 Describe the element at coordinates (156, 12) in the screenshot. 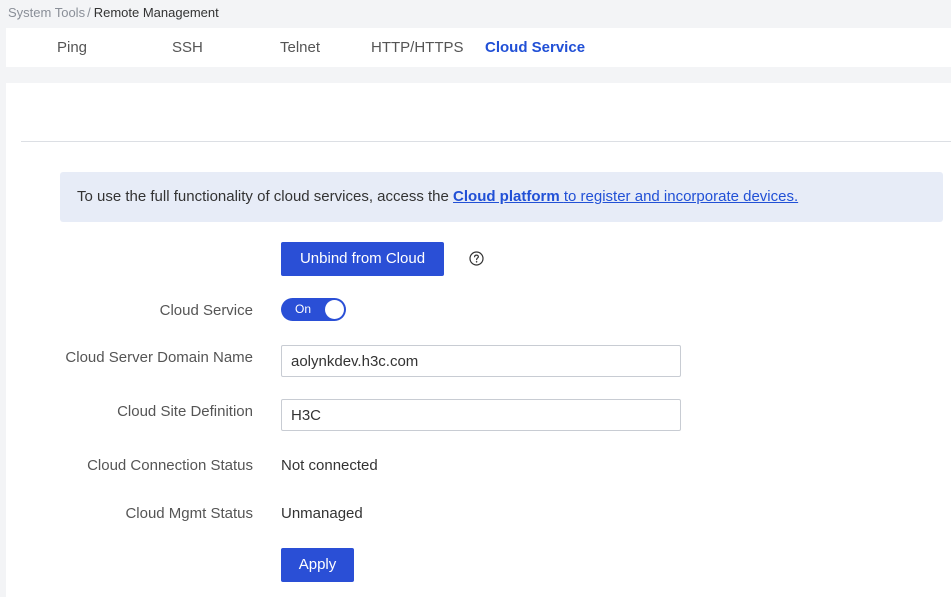

I see `breadcrumb-current: Remote Management` at that location.